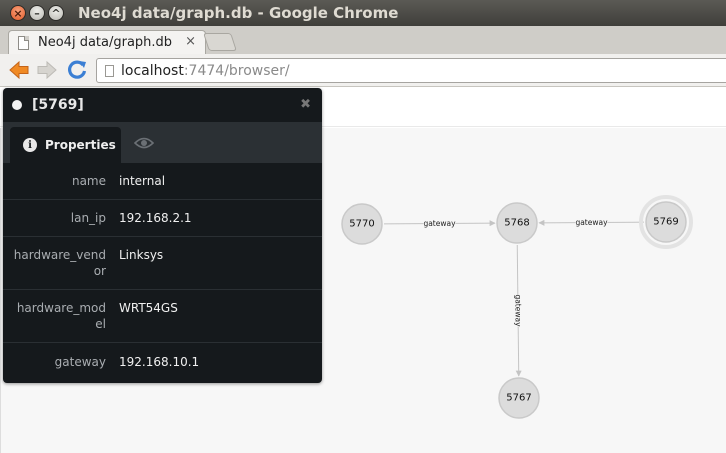 This screenshot has width=726, height=453. What do you see at coordinates (77, 70) in the screenshot?
I see `reload-icon` at bounding box center [77, 70].